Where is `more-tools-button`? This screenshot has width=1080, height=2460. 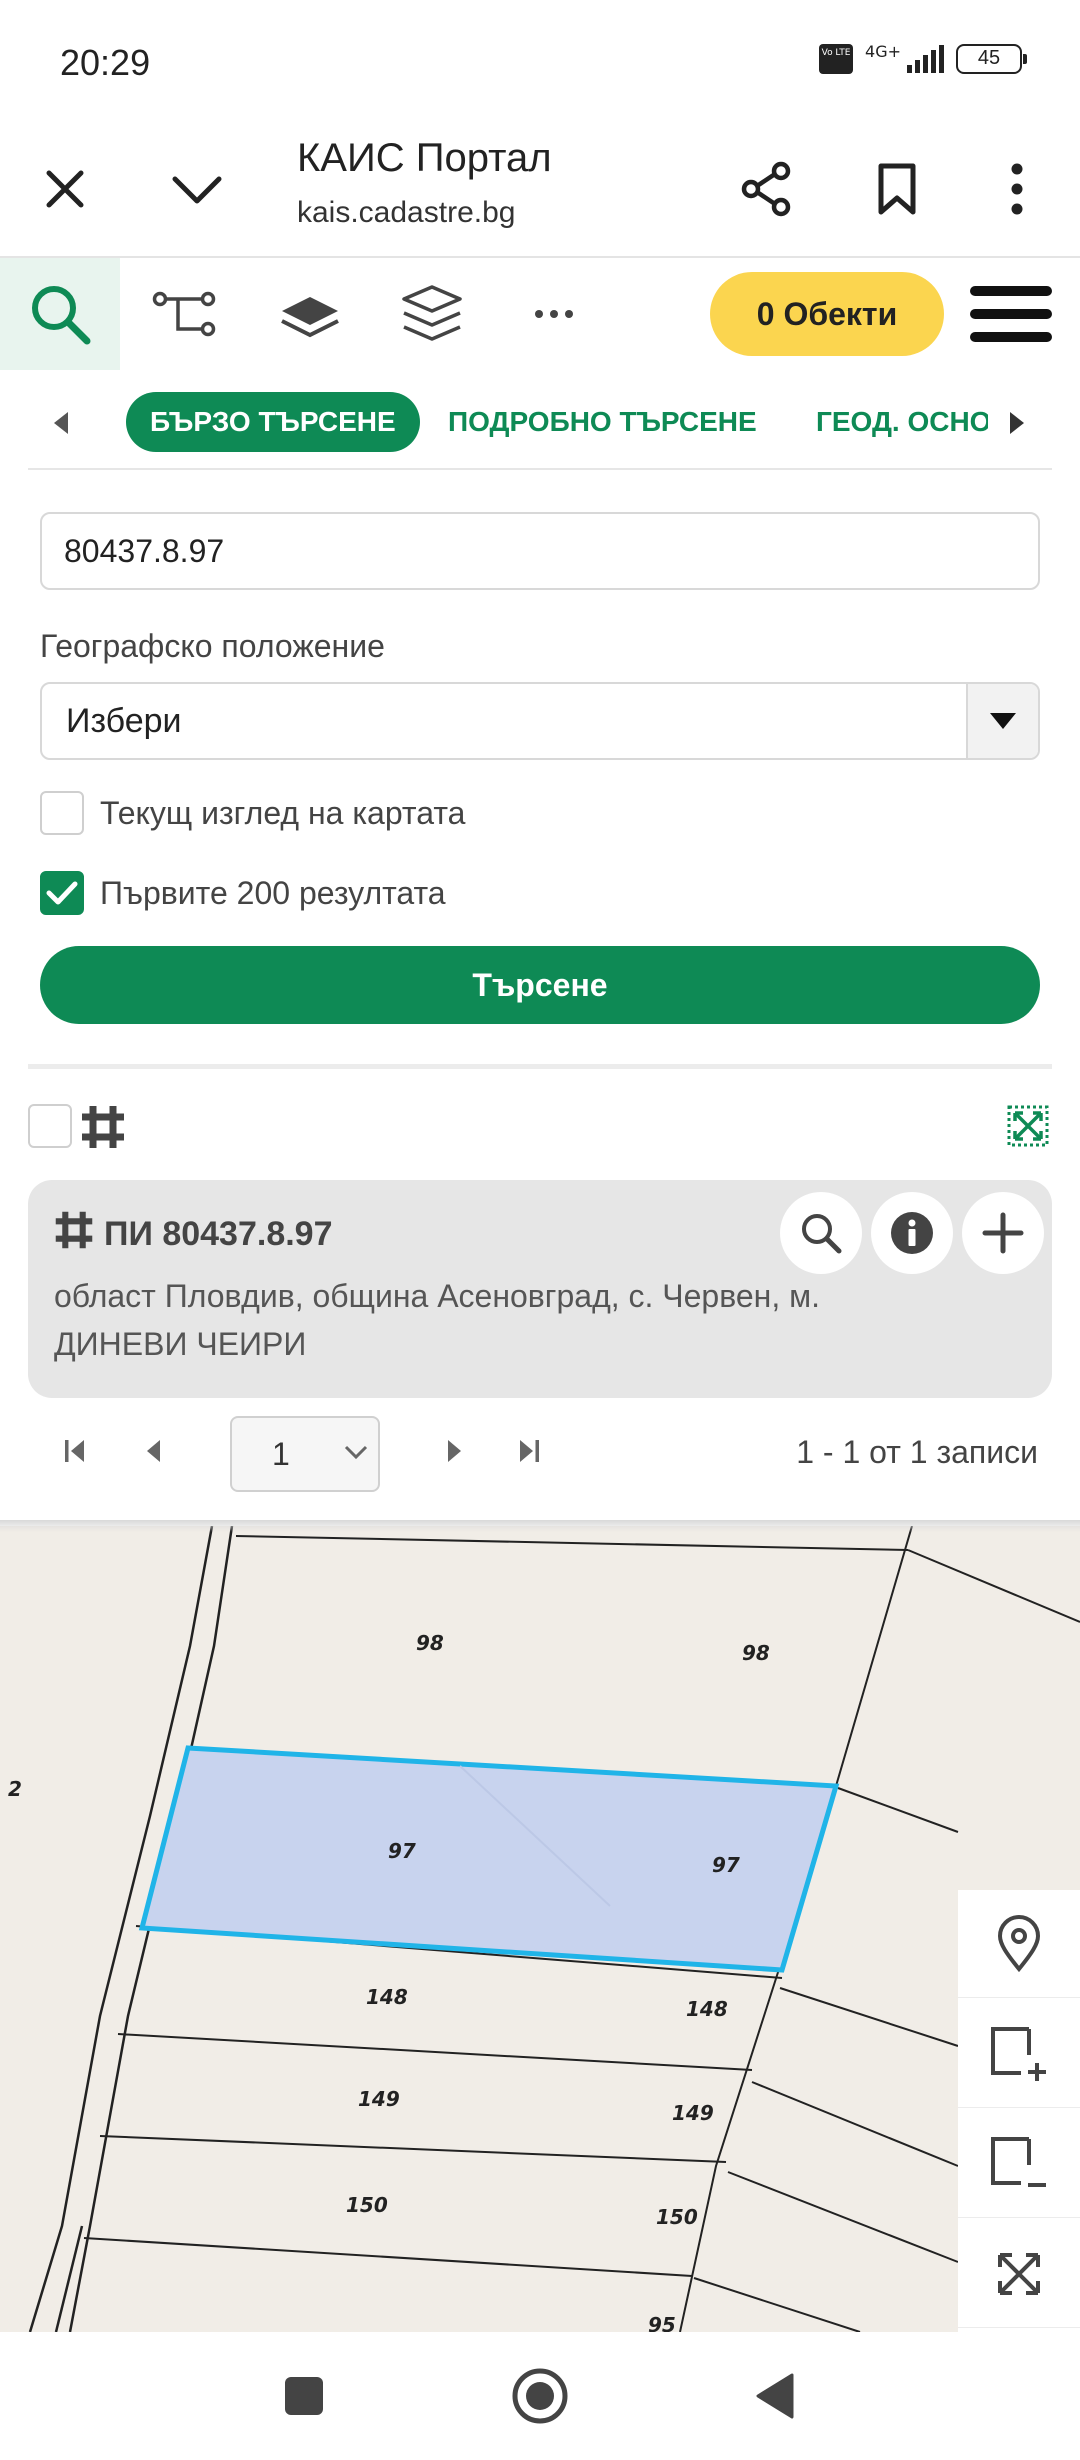
more-tools-button is located at coordinates (554, 314).